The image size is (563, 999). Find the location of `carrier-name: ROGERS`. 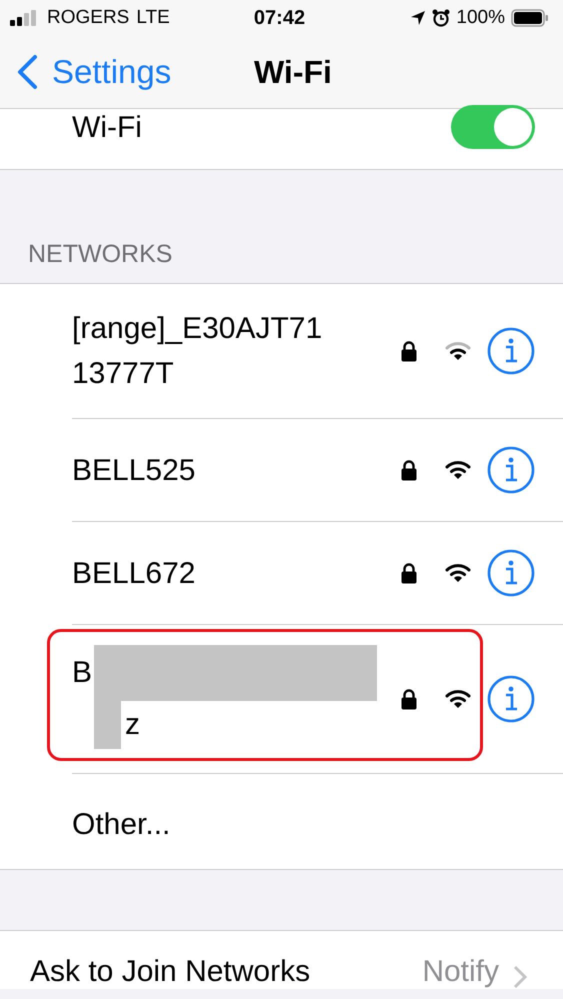

carrier-name: ROGERS is located at coordinates (88, 18).